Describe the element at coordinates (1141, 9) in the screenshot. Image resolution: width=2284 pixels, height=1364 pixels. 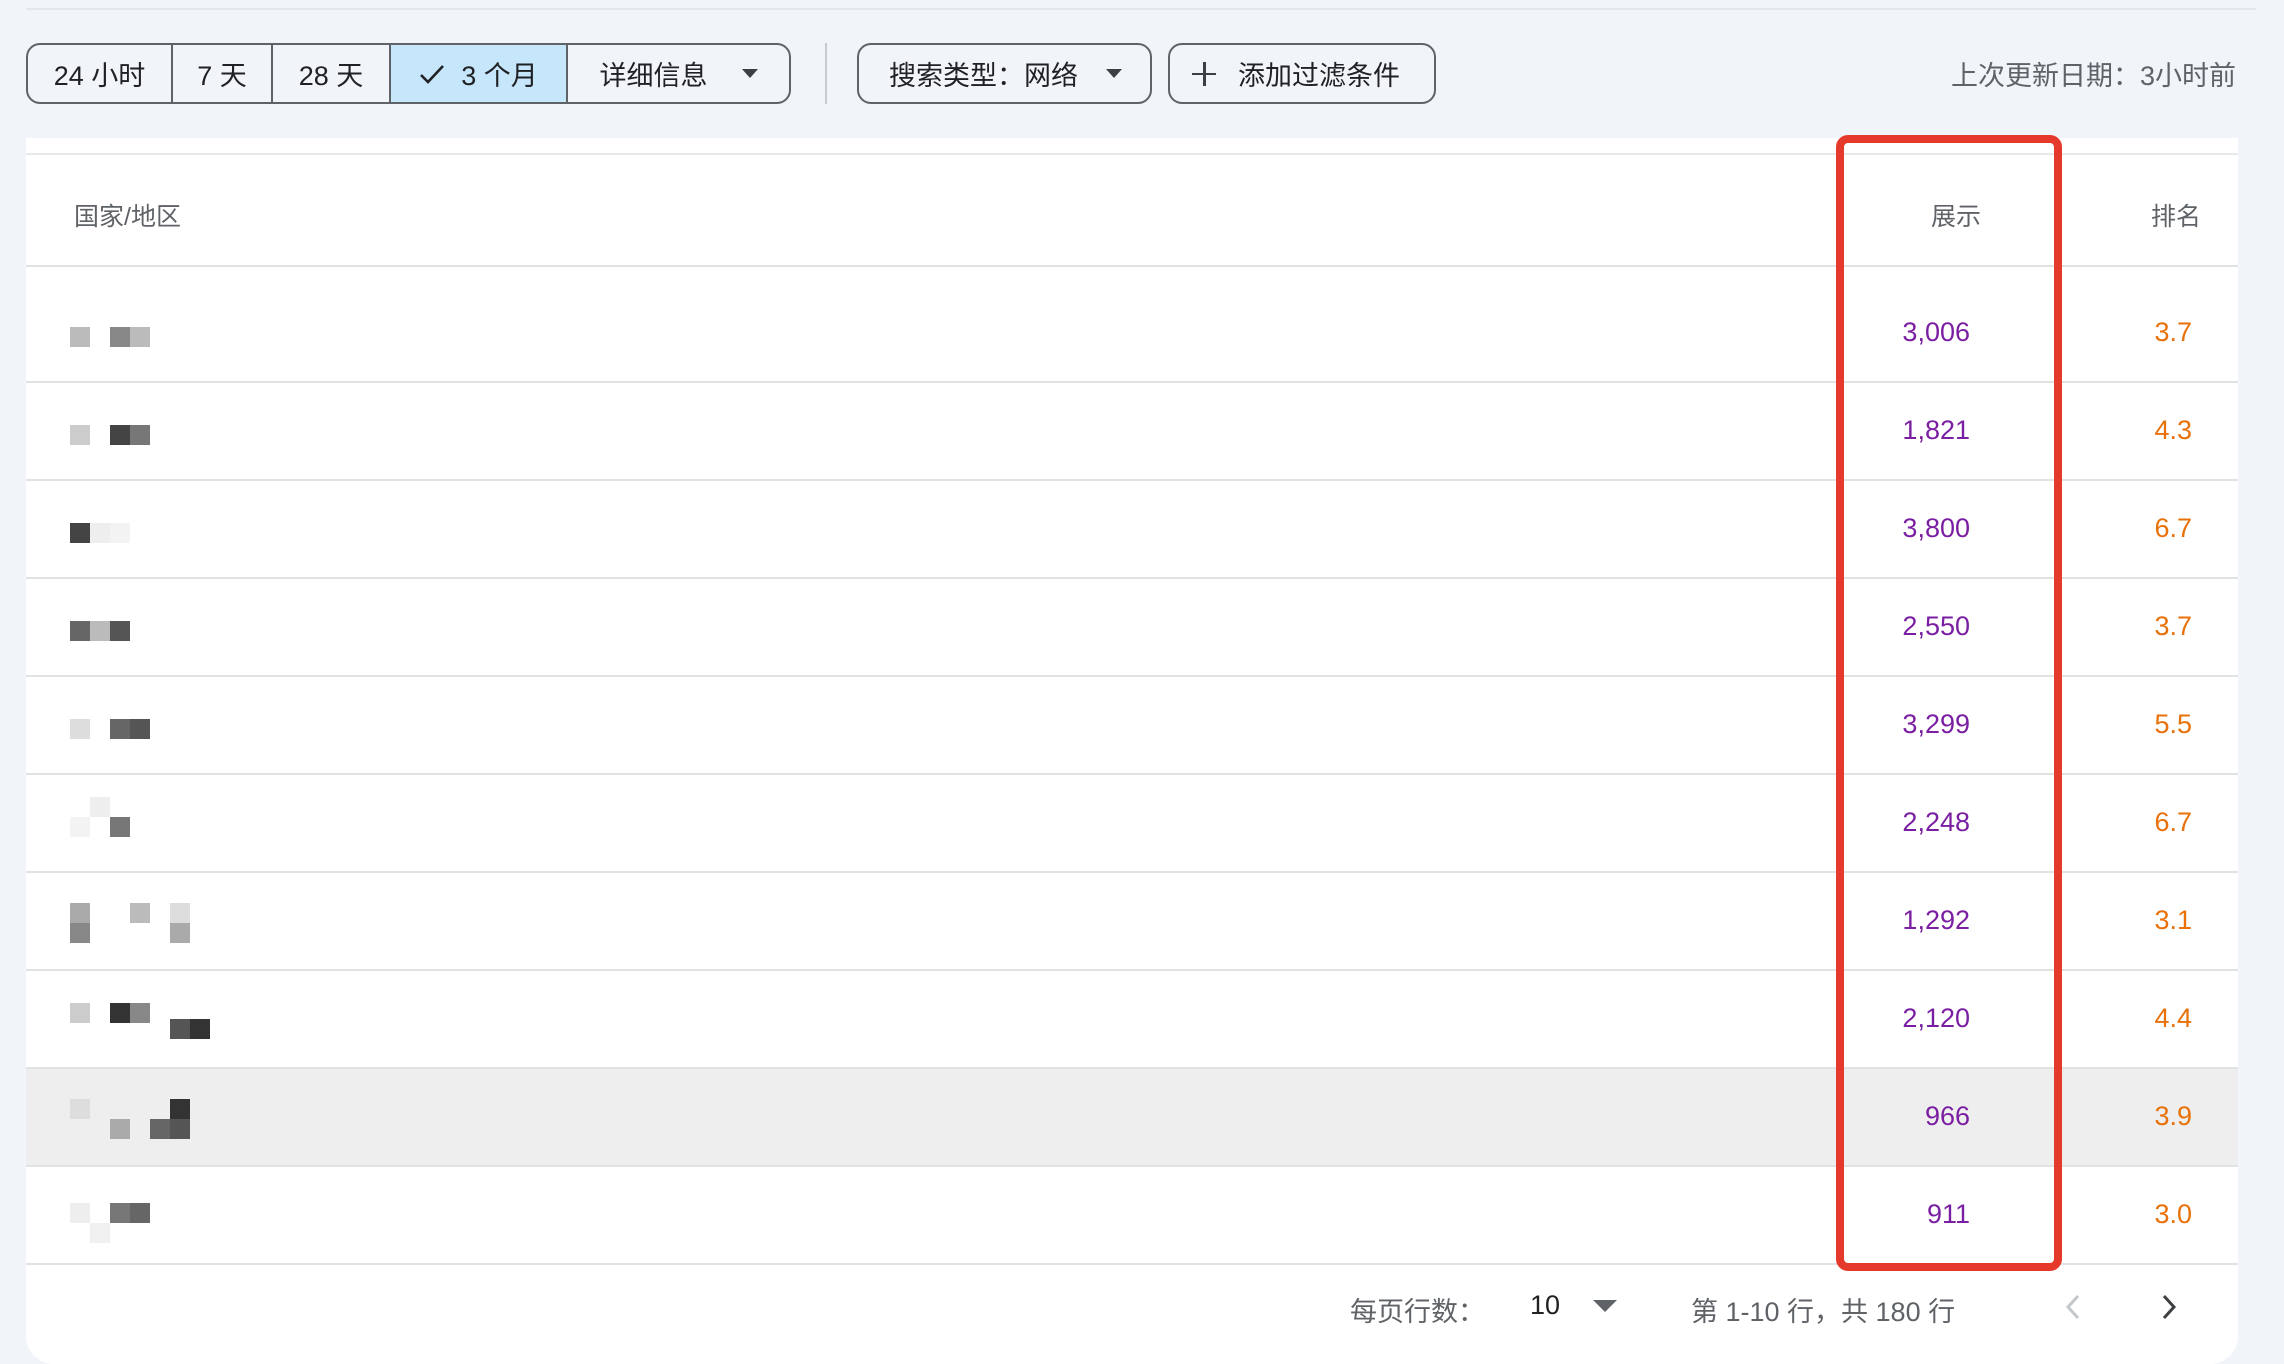
I see `top-divider` at that location.